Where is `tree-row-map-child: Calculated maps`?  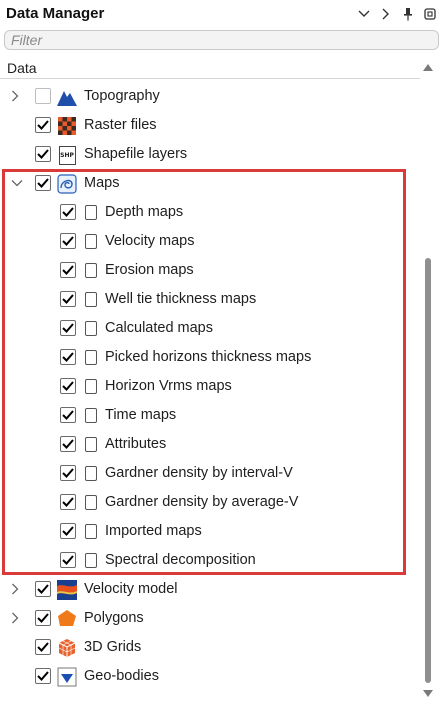
tree-row-map-child: Calculated maps is located at coordinates (210, 328).